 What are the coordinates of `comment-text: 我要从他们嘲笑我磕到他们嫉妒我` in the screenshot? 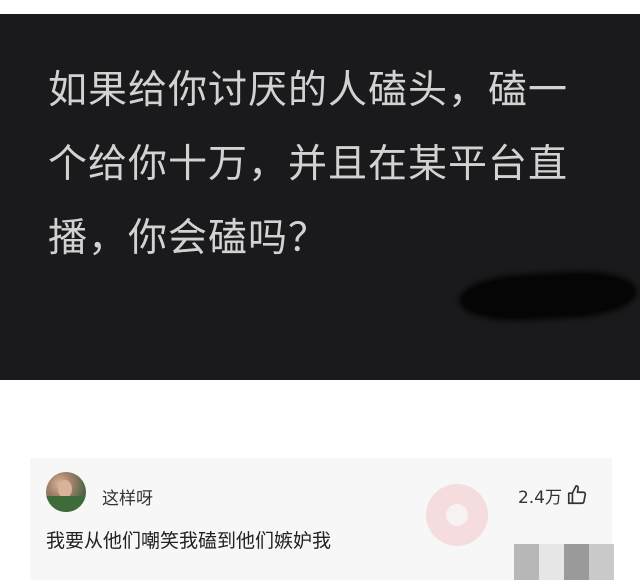 It's located at (189, 541).